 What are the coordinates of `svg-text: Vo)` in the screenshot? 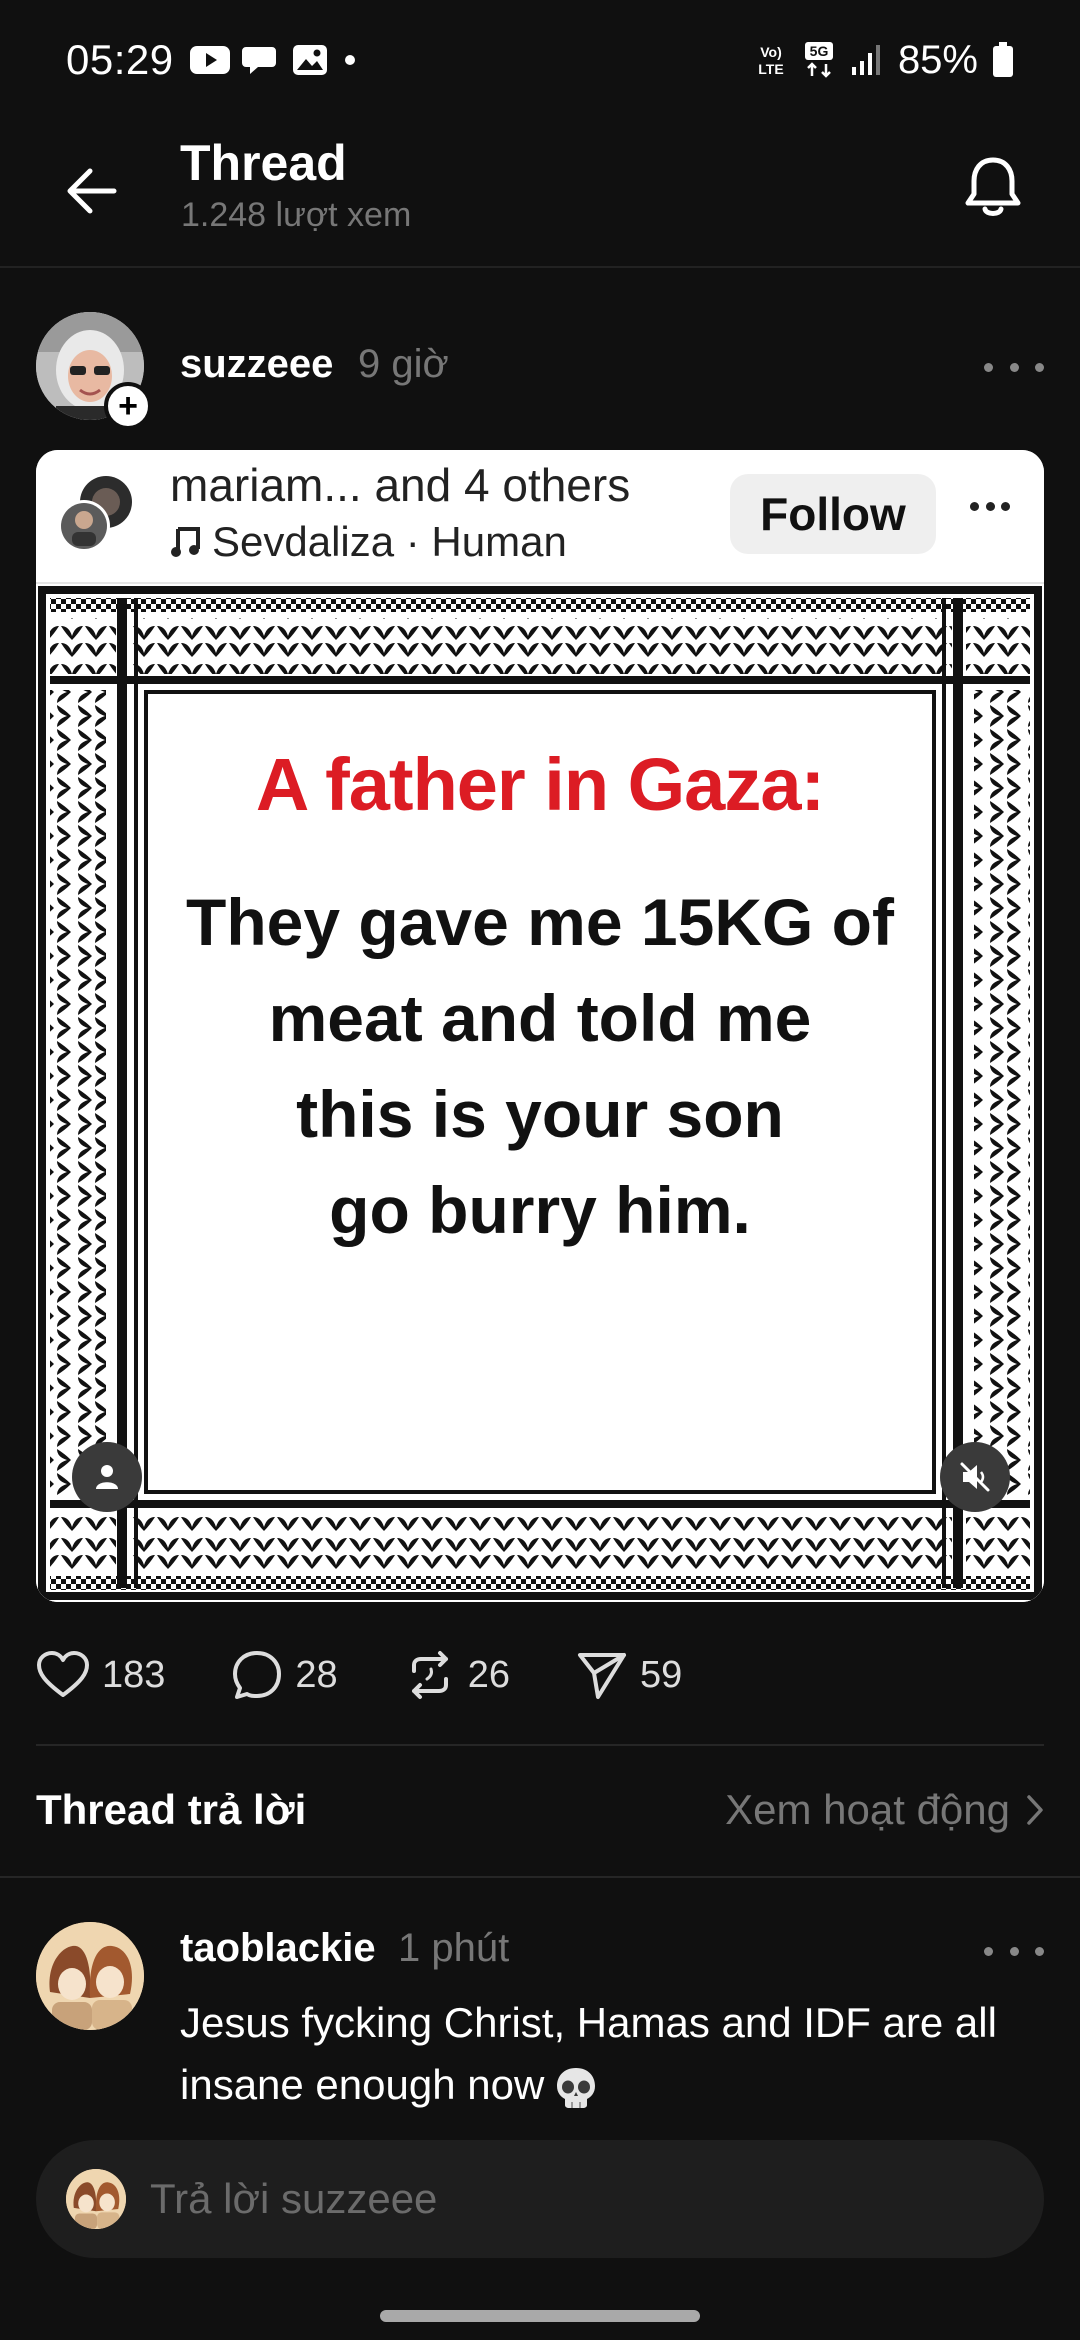 It's located at (771, 52).